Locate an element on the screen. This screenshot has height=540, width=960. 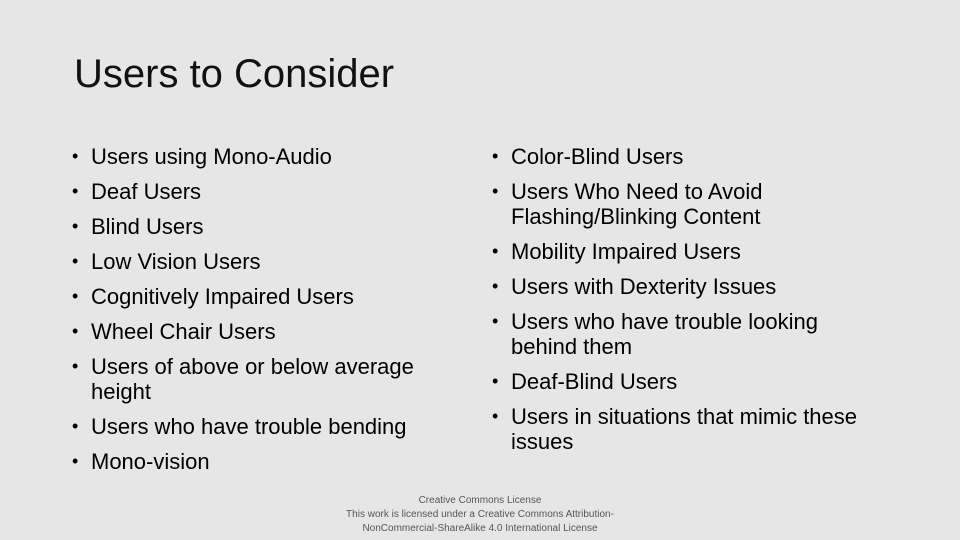
list-item: • Low Vision Users is located at coordinates (262, 261).